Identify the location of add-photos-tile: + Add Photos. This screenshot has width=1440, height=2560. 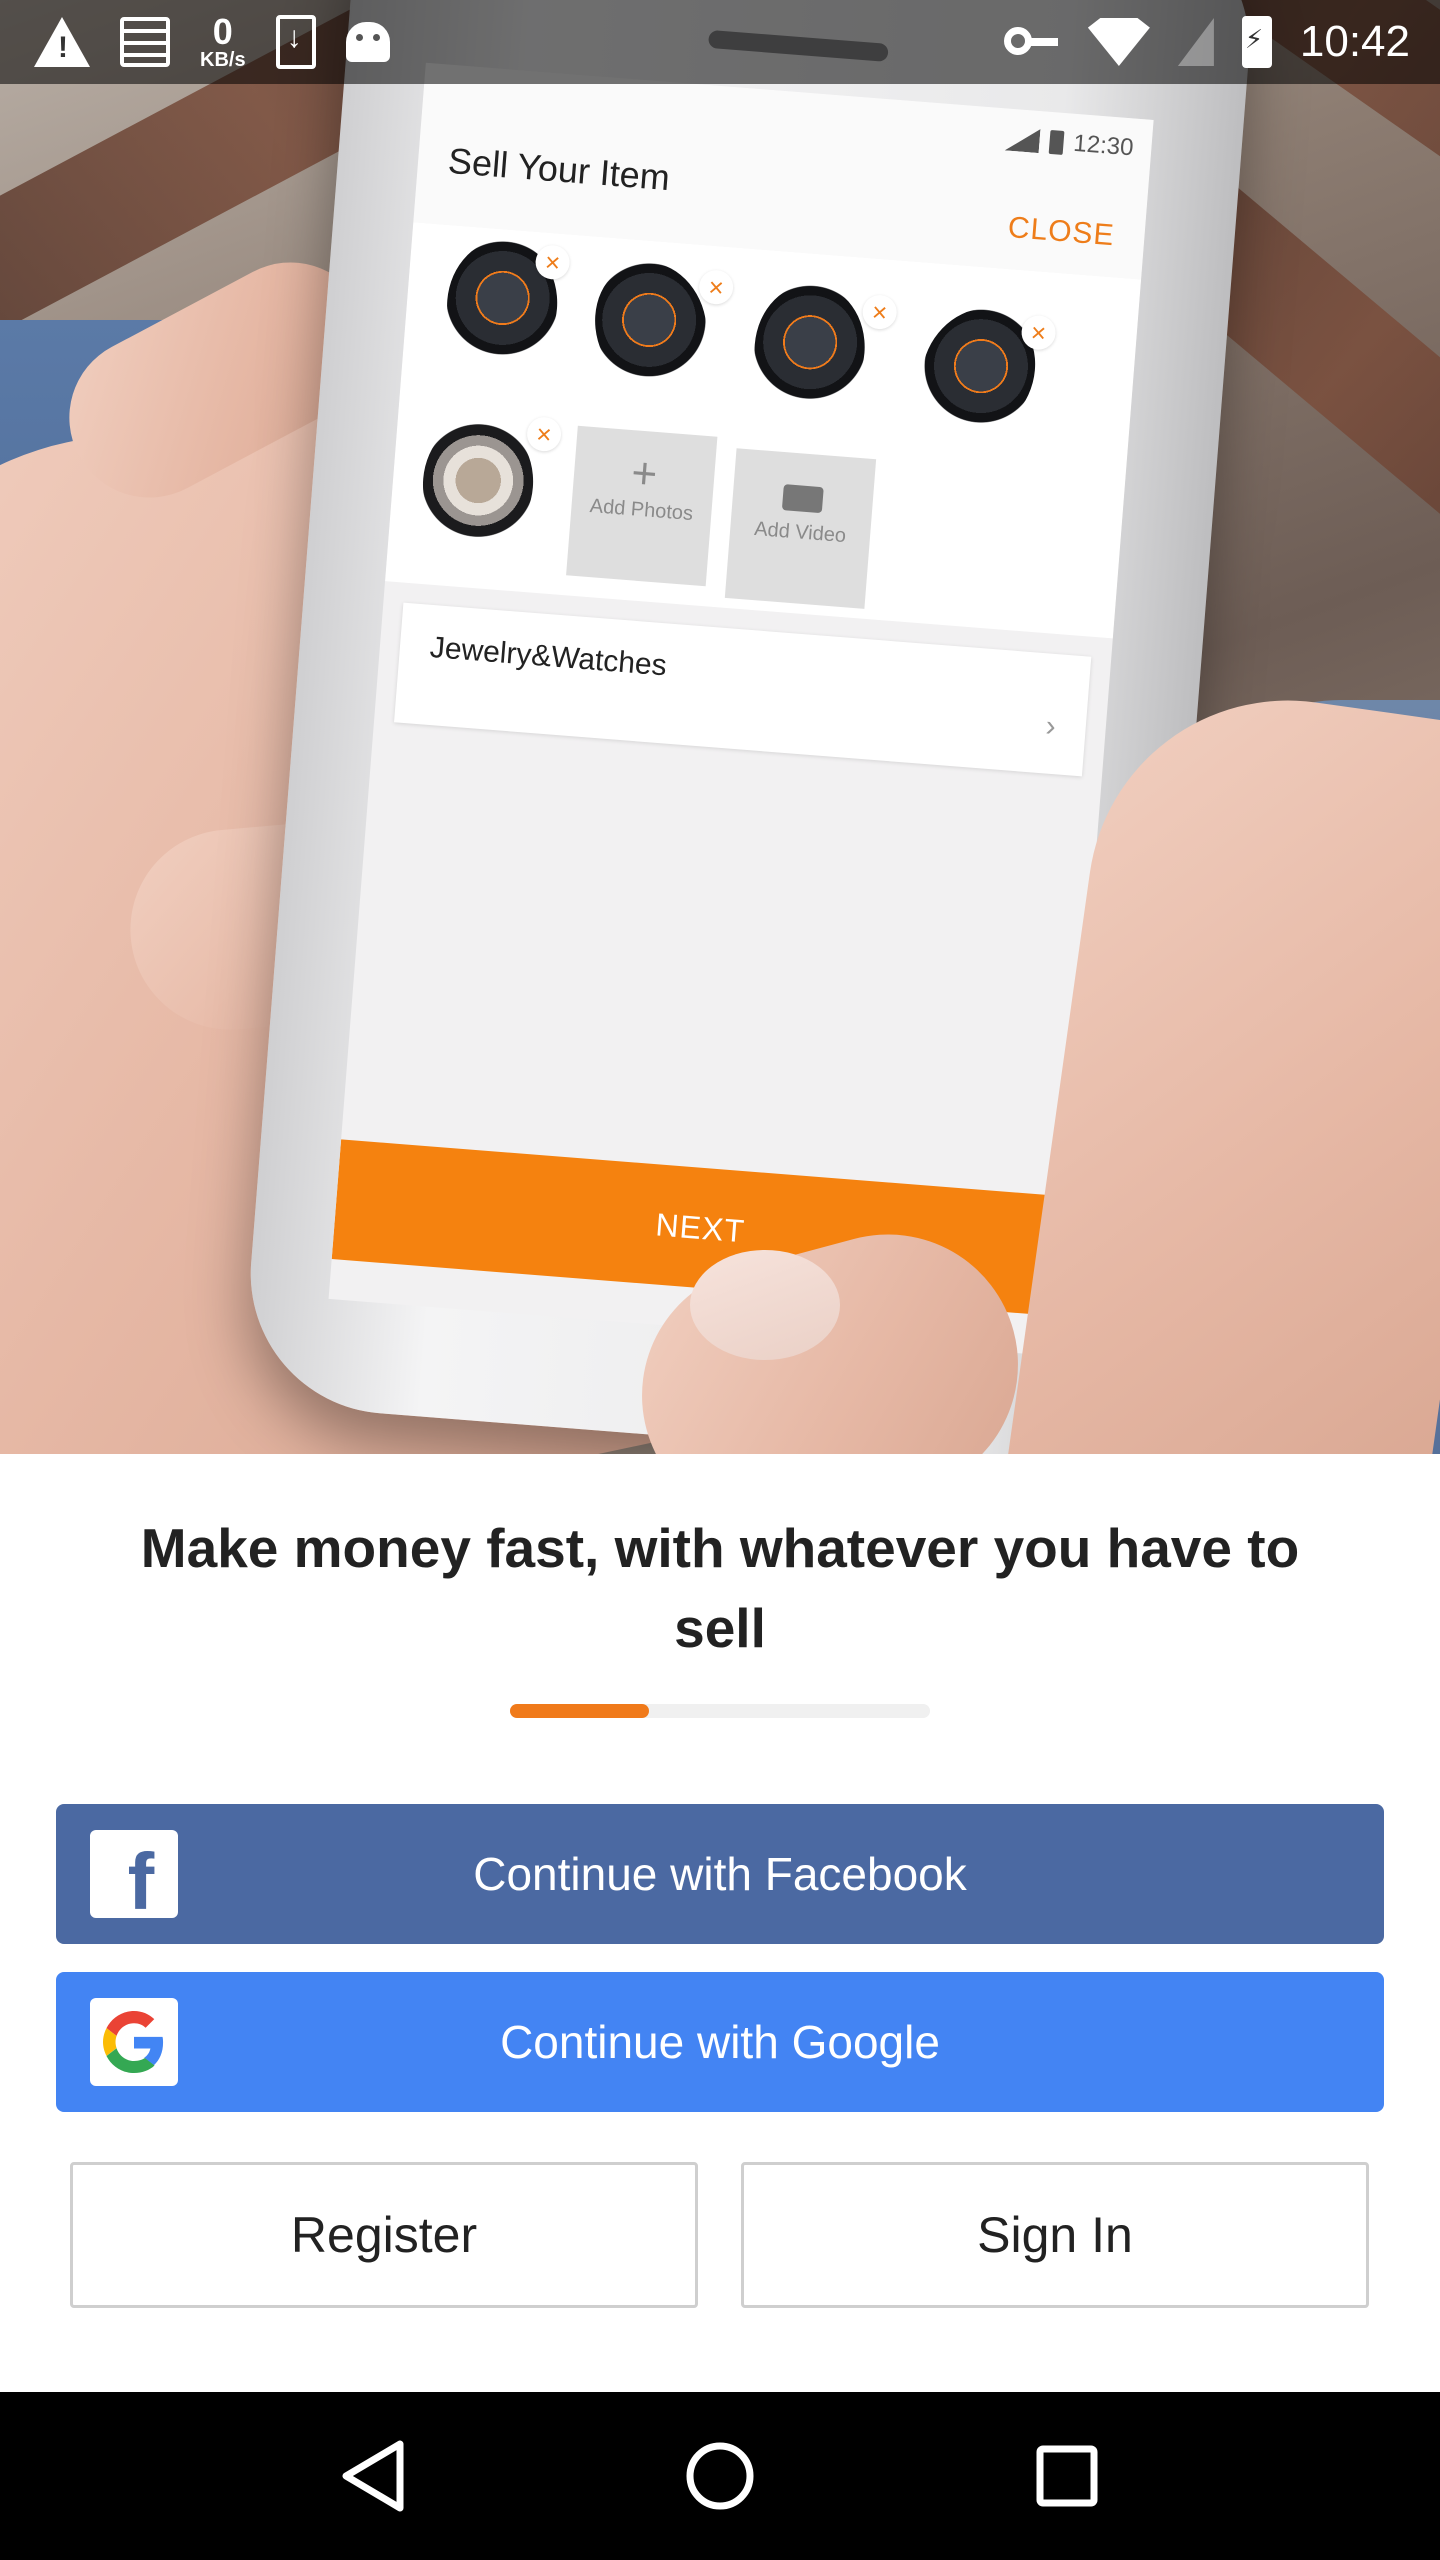
(642, 506).